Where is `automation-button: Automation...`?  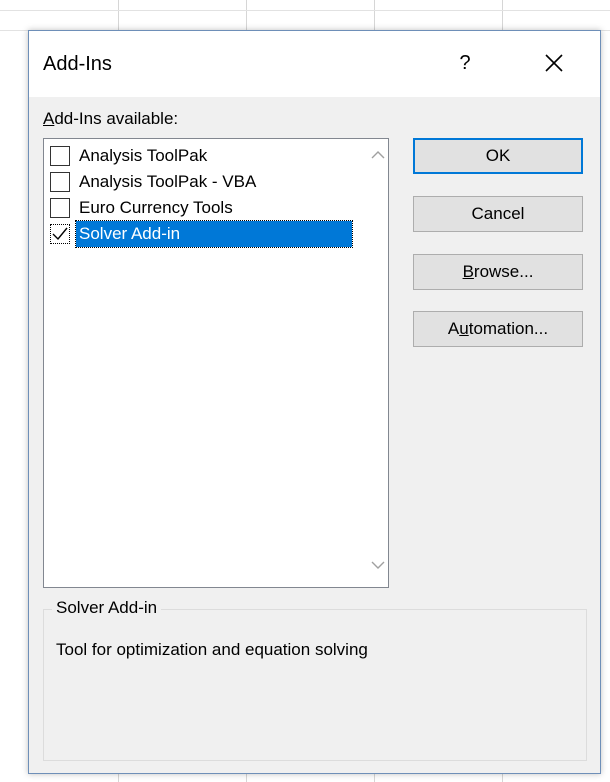 automation-button: Automation... is located at coordinates (498, 329).